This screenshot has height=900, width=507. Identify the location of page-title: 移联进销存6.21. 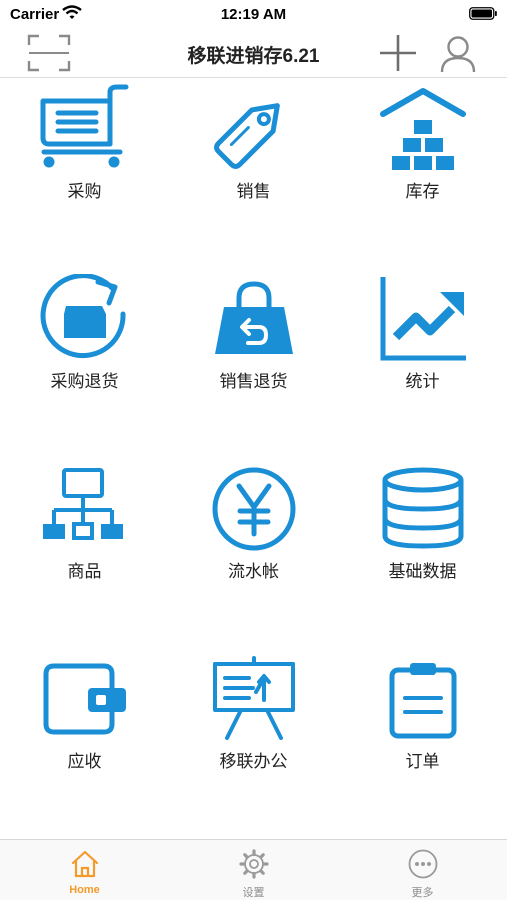
(253, 56).